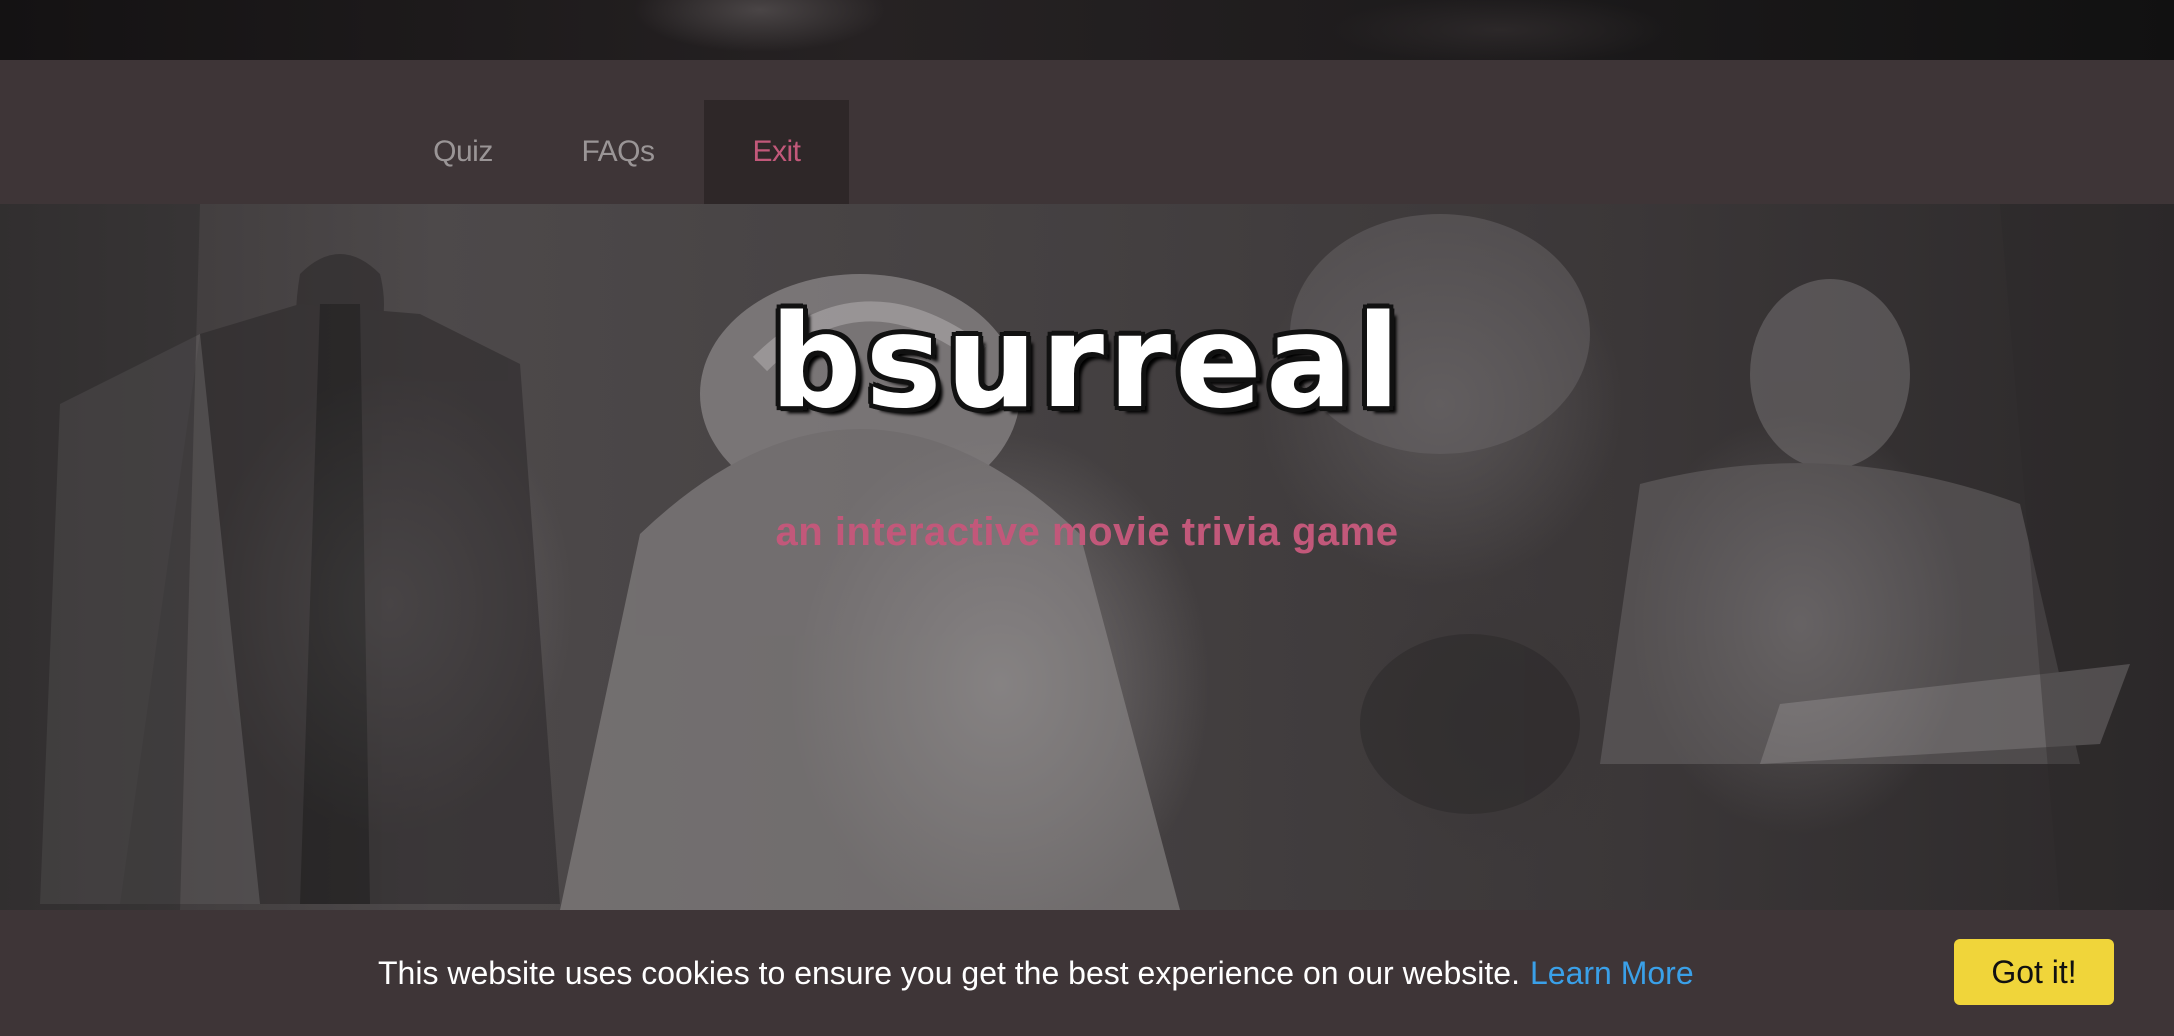 The height and width of the screenshot is (1036, 2174). Describe the element at coordinates (2034, 972) in the screenshot. I see `got-it-button: Got it!` at that location.